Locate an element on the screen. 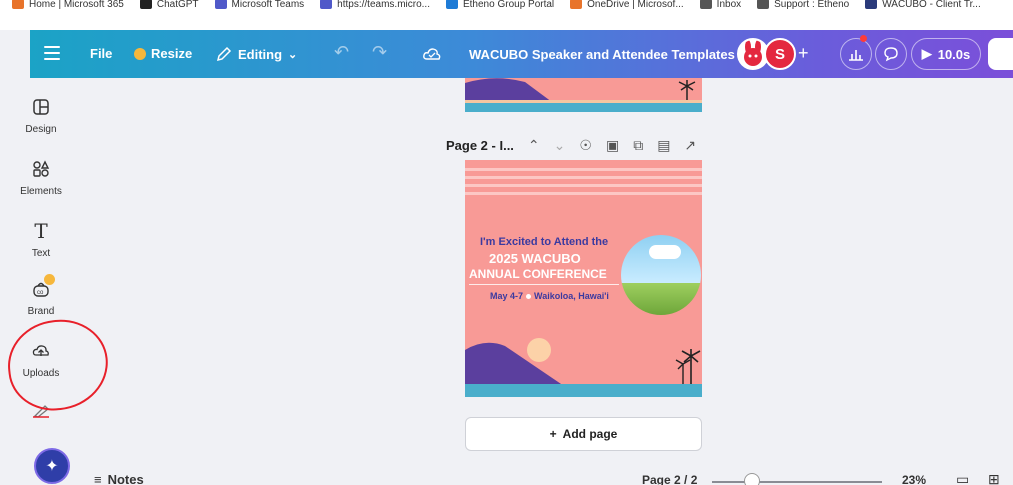  comments-button is located at coordinates (891, 54).